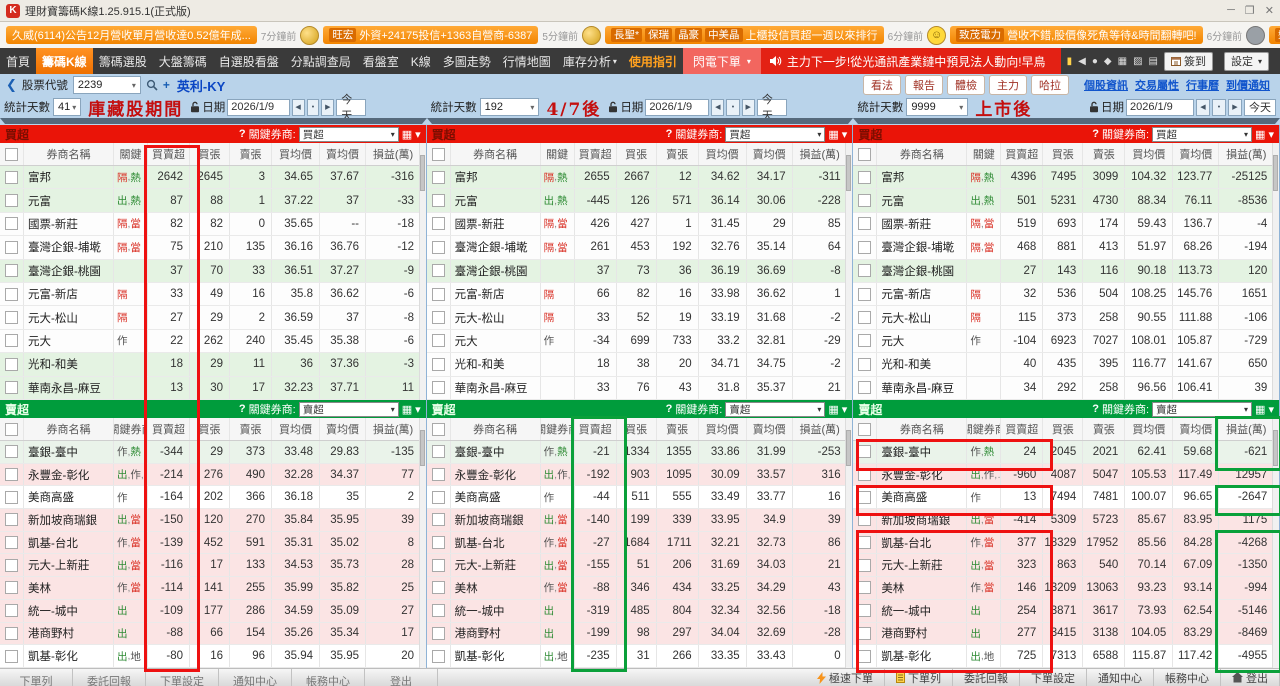 Image resolution: width=1280 pixels, height=686 pixels. I want to click on bottom-item-帳務中心: 帳務中心, so click(1187, 677).